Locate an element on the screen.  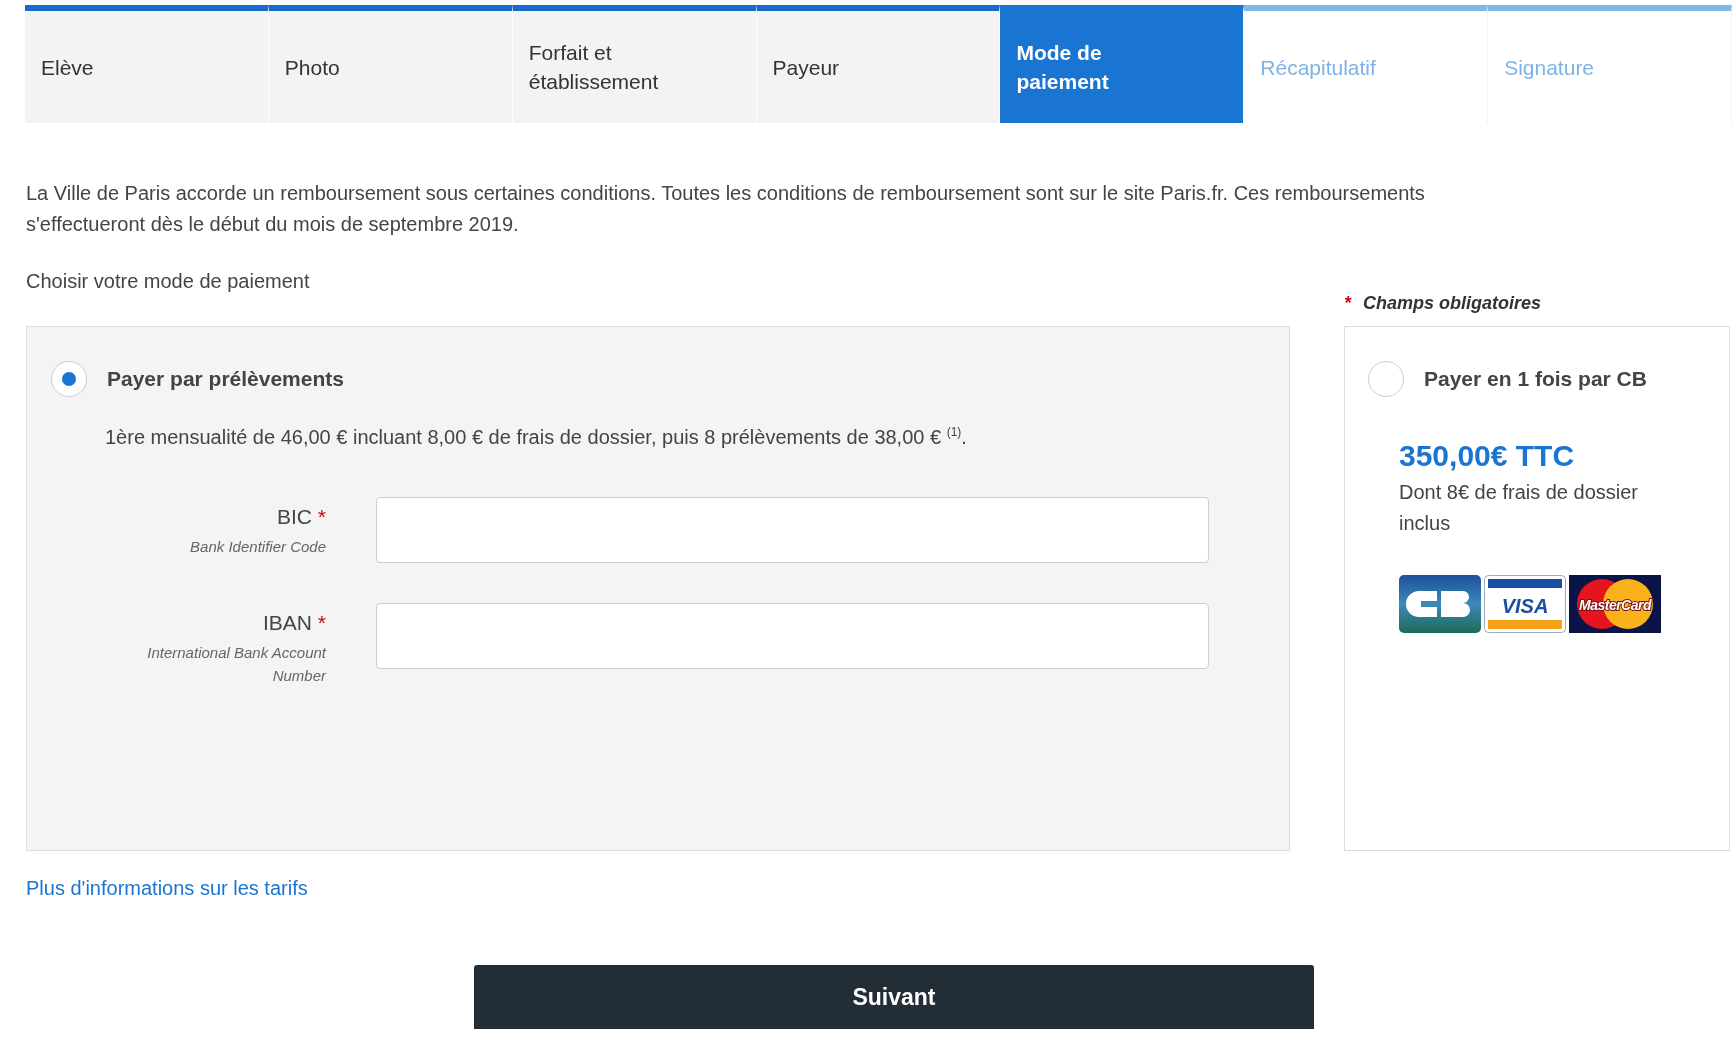
next-button: Suivant is located at coordinates (894, 997).